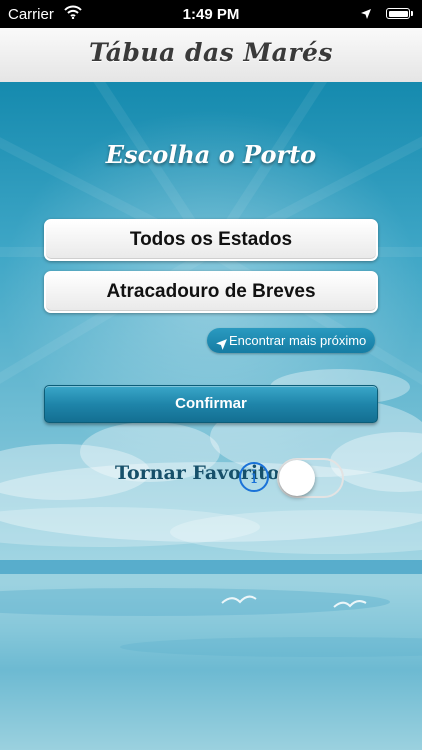 This screenshot has height=750, width=422. What do you see at coordinates (412, 13) in the screenshot?
I see `battery-tip` at bounding box center [412, 13].